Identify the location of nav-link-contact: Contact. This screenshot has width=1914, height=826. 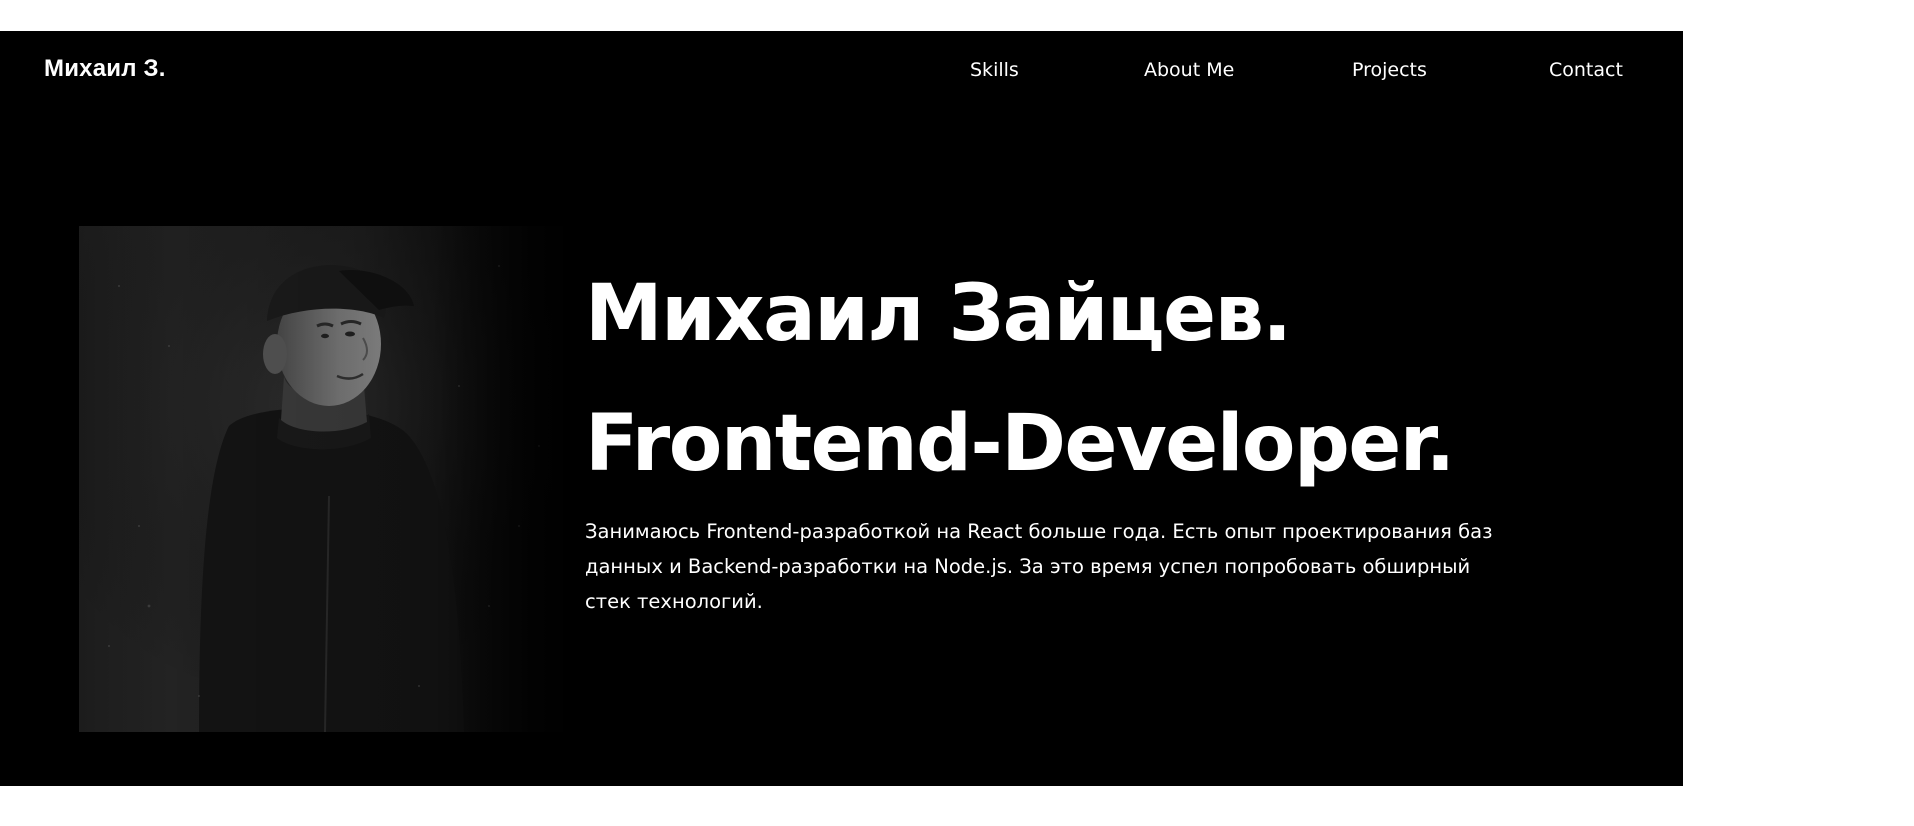
(1586, 70).